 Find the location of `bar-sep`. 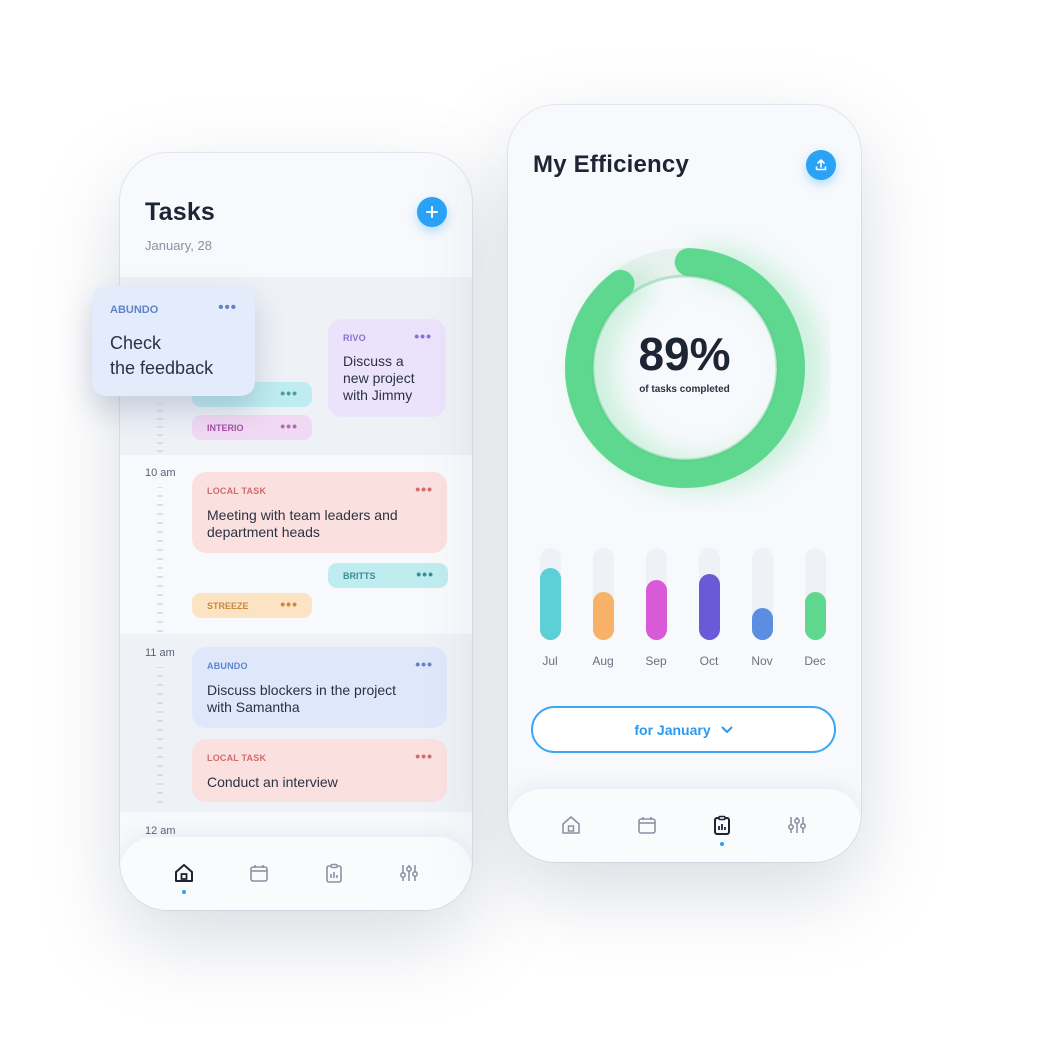

bar-sep is located at coordinates (656, 610).